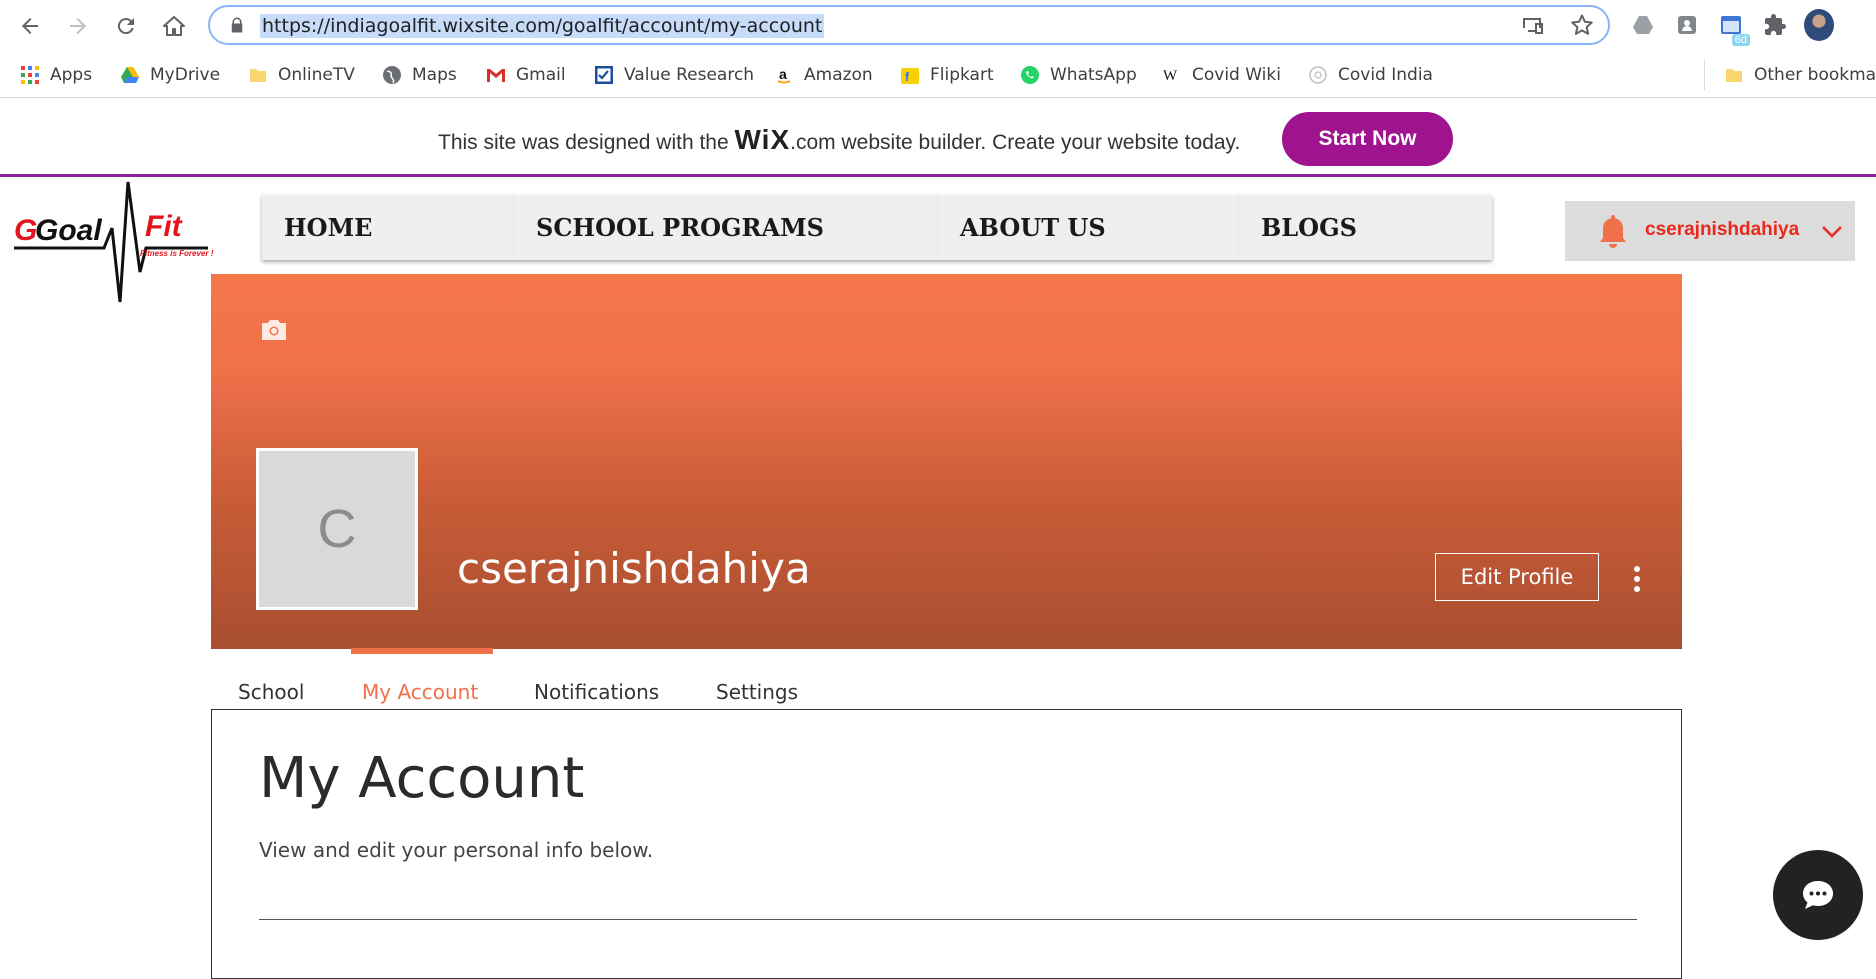 Image resolution: width=1876 pixels, height=979 pixels. I want to click on chat-bubble-icon, so click(1818, 895).